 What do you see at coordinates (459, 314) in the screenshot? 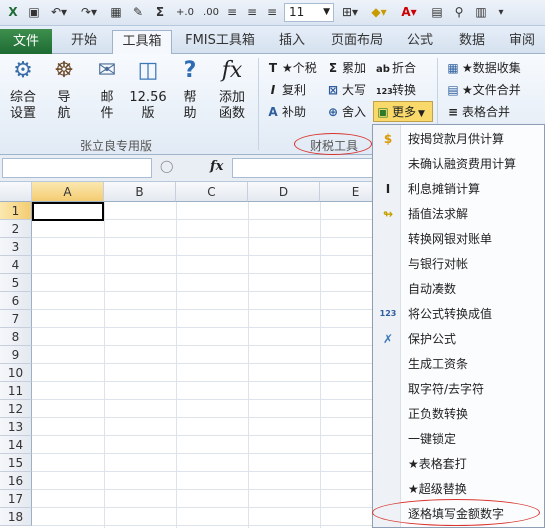
I see `menu-item: 123 将公式转换成值` at bounding box center [459, 314].